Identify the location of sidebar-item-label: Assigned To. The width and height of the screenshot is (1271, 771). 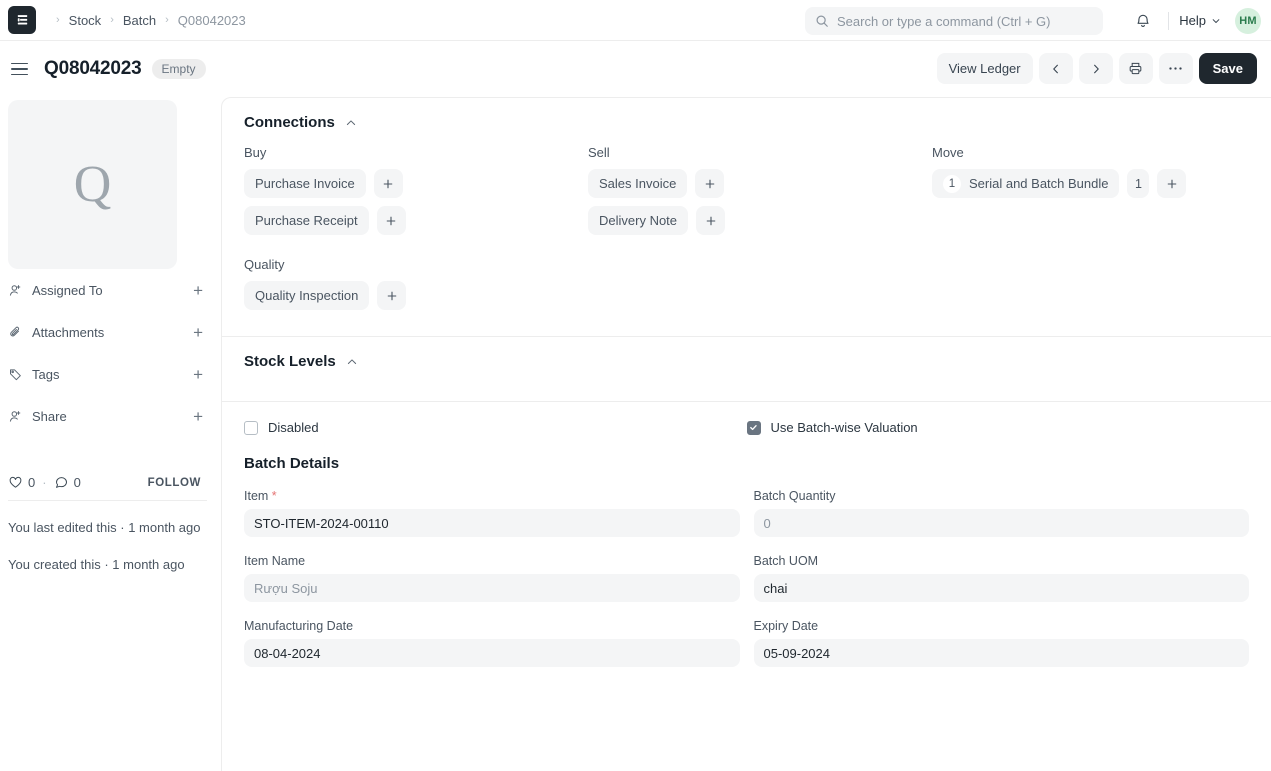
(67, 290).